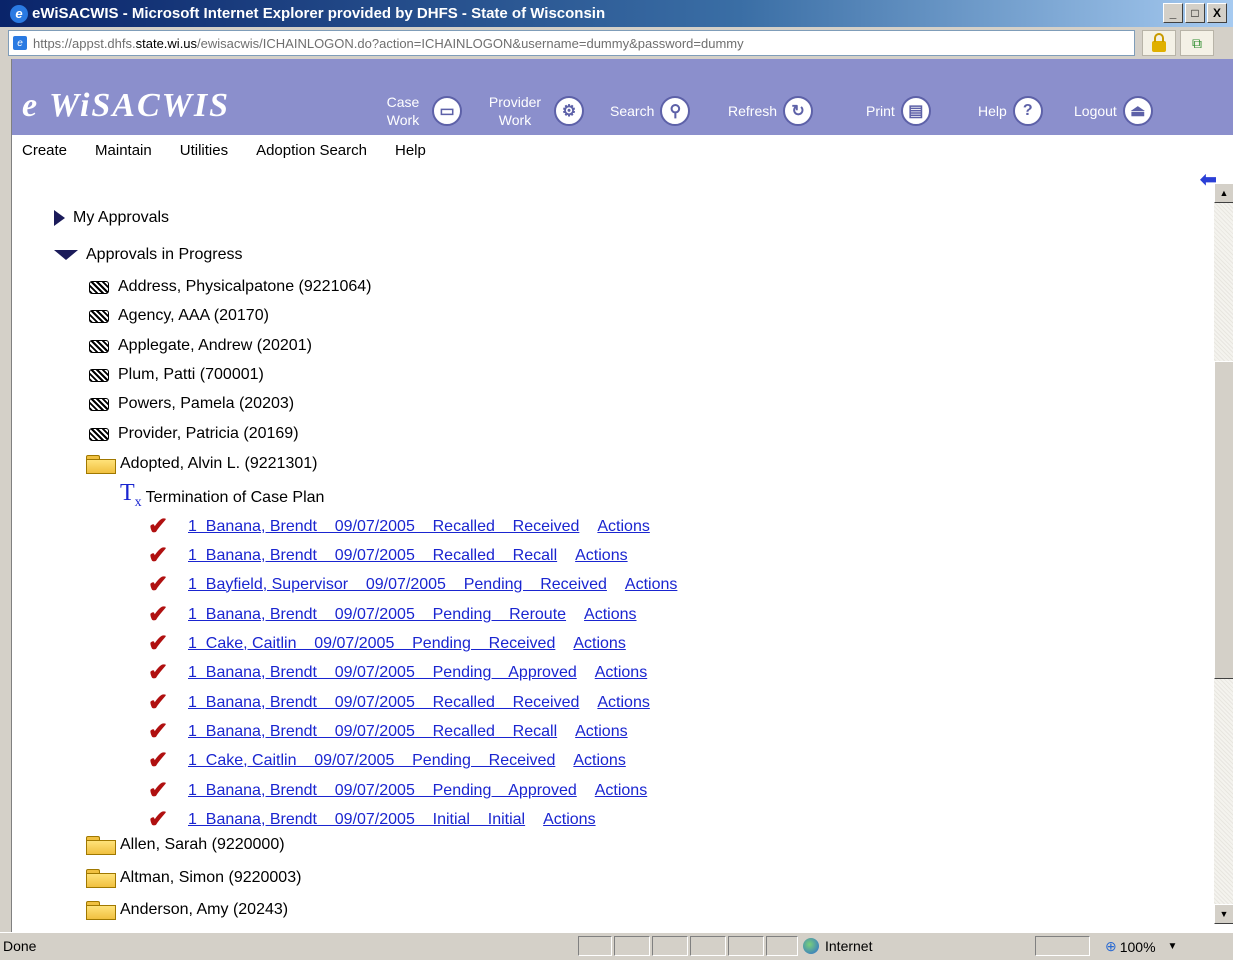  I want to click on worker-node: Address, Physicalpatone (9221064), so click(230, 287).